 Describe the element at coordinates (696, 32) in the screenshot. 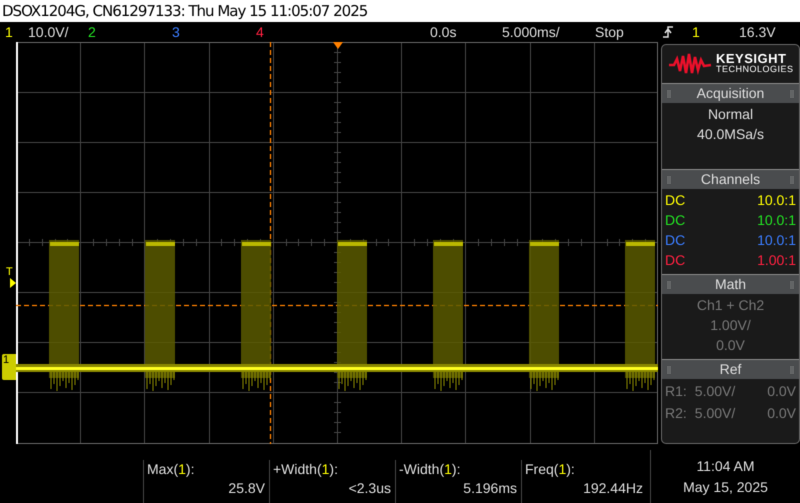

I see `trigger-source: 1` at that location.